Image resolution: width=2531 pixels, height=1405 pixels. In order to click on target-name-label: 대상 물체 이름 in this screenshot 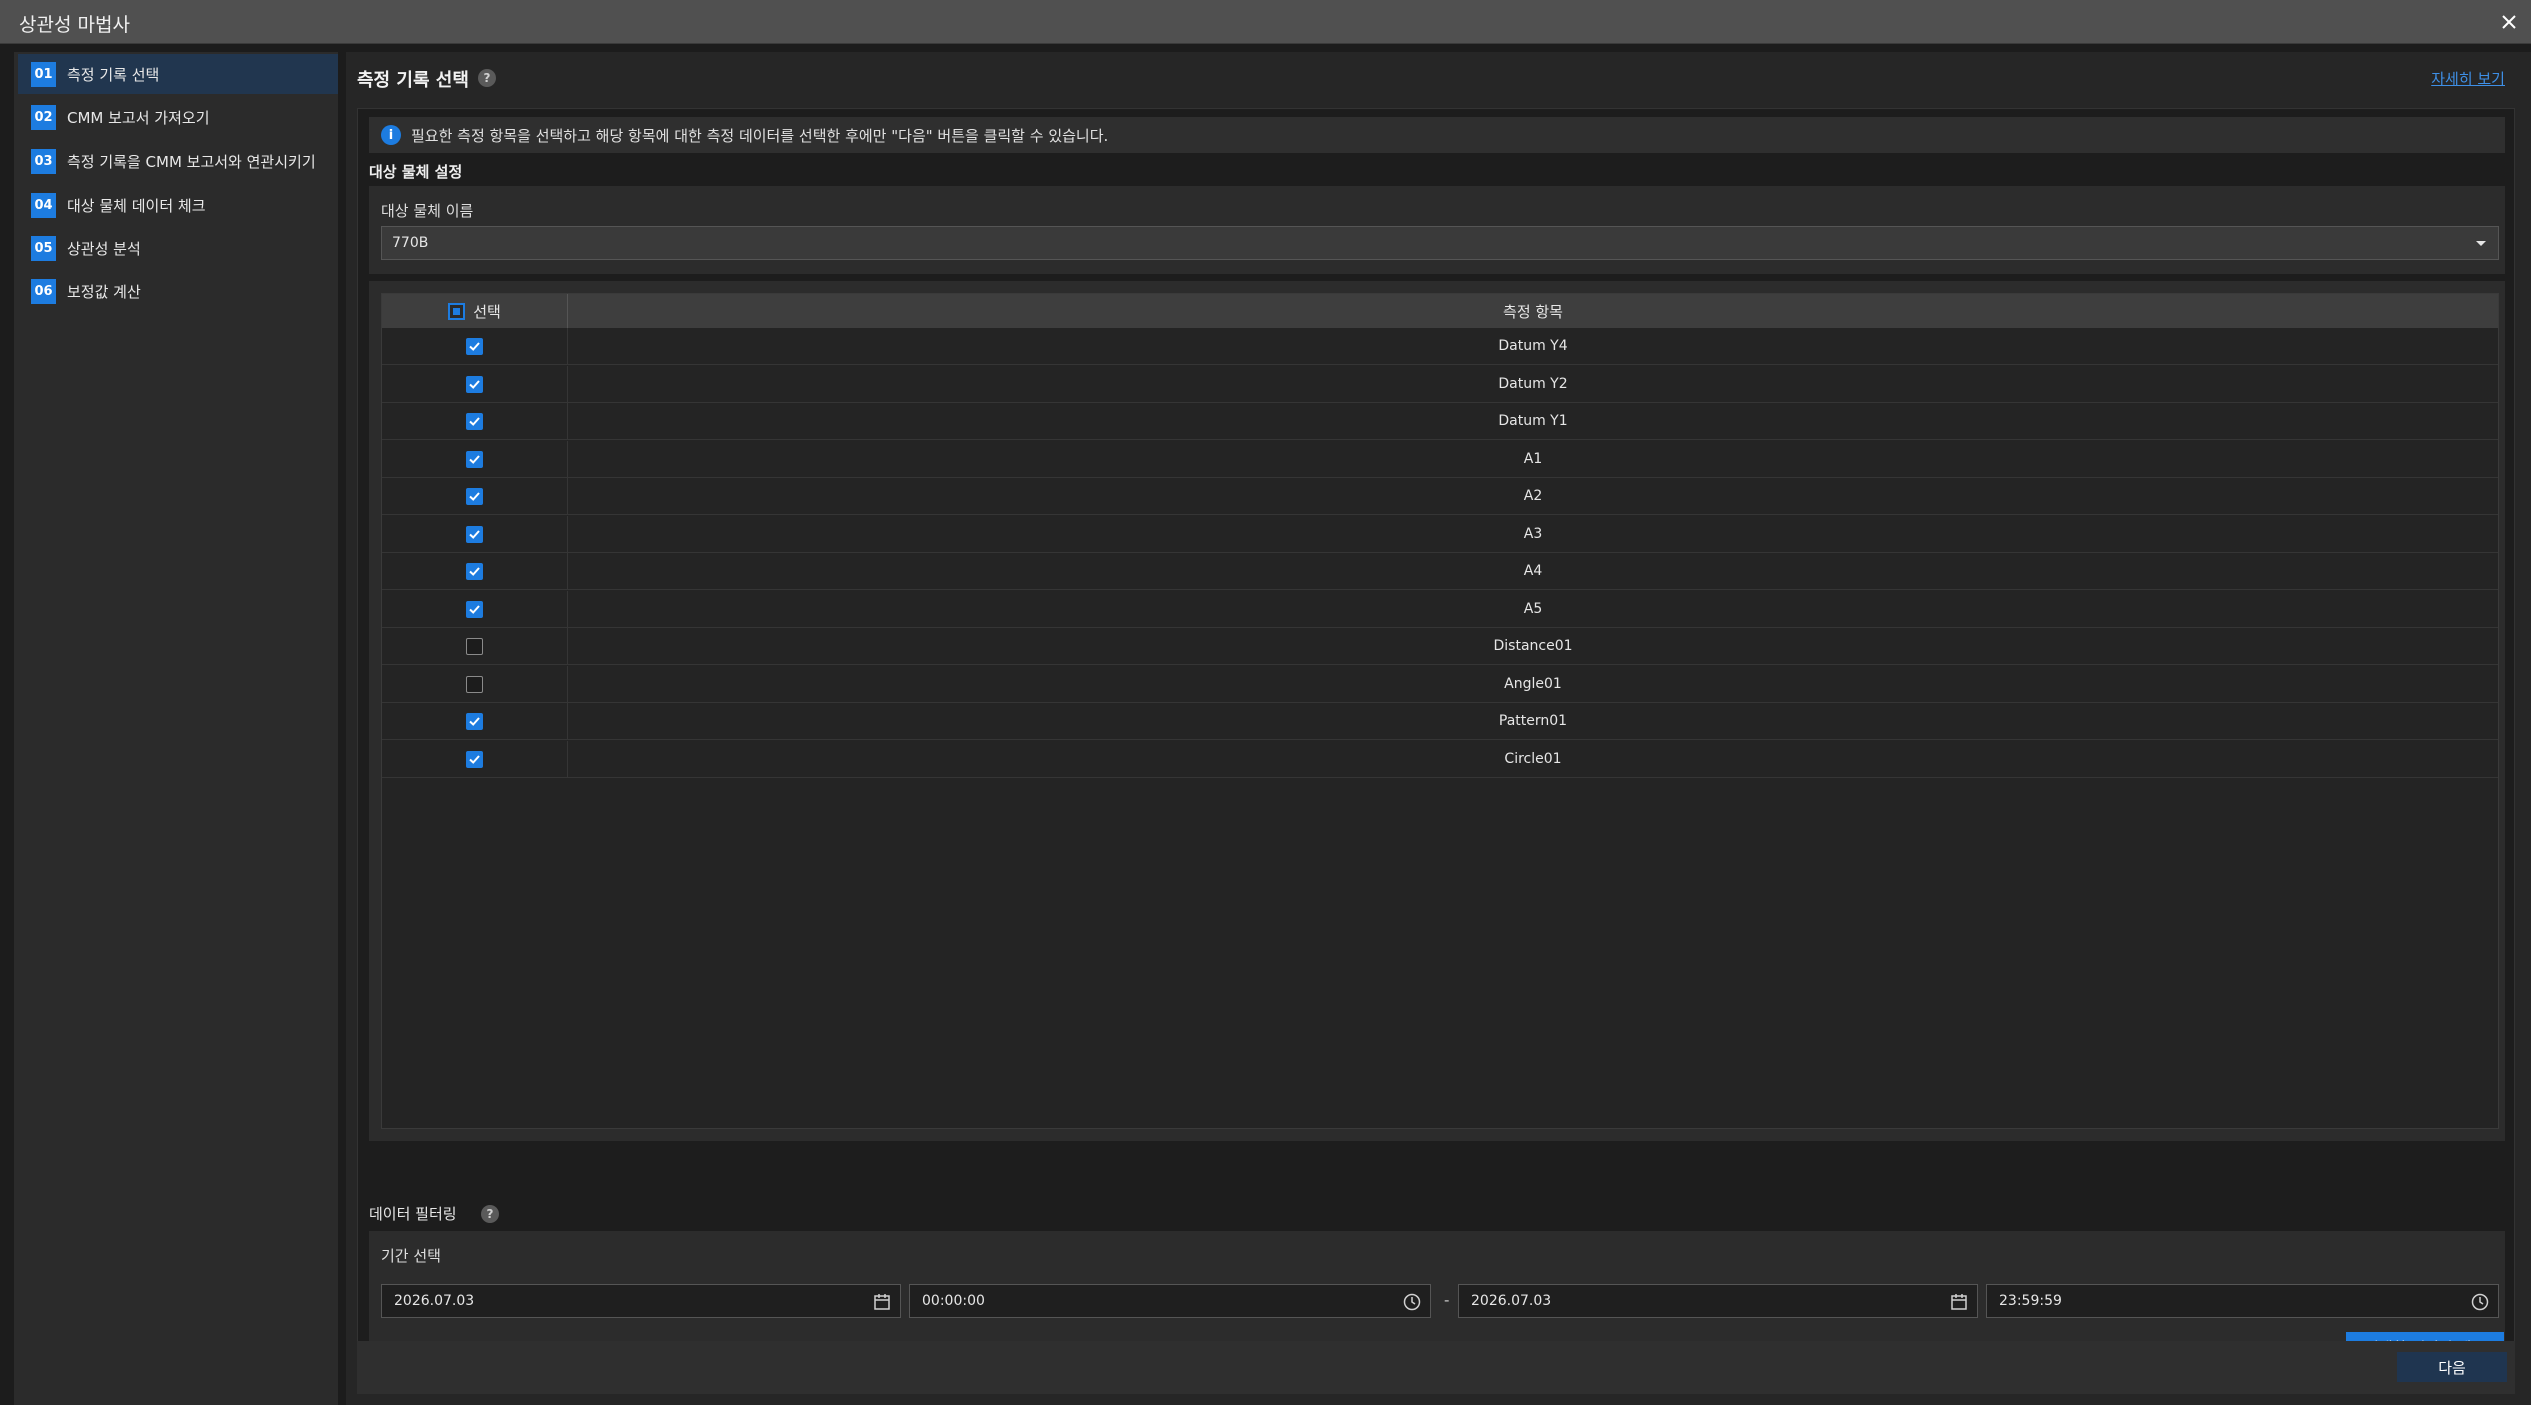, I will do `click(427, 211)`.